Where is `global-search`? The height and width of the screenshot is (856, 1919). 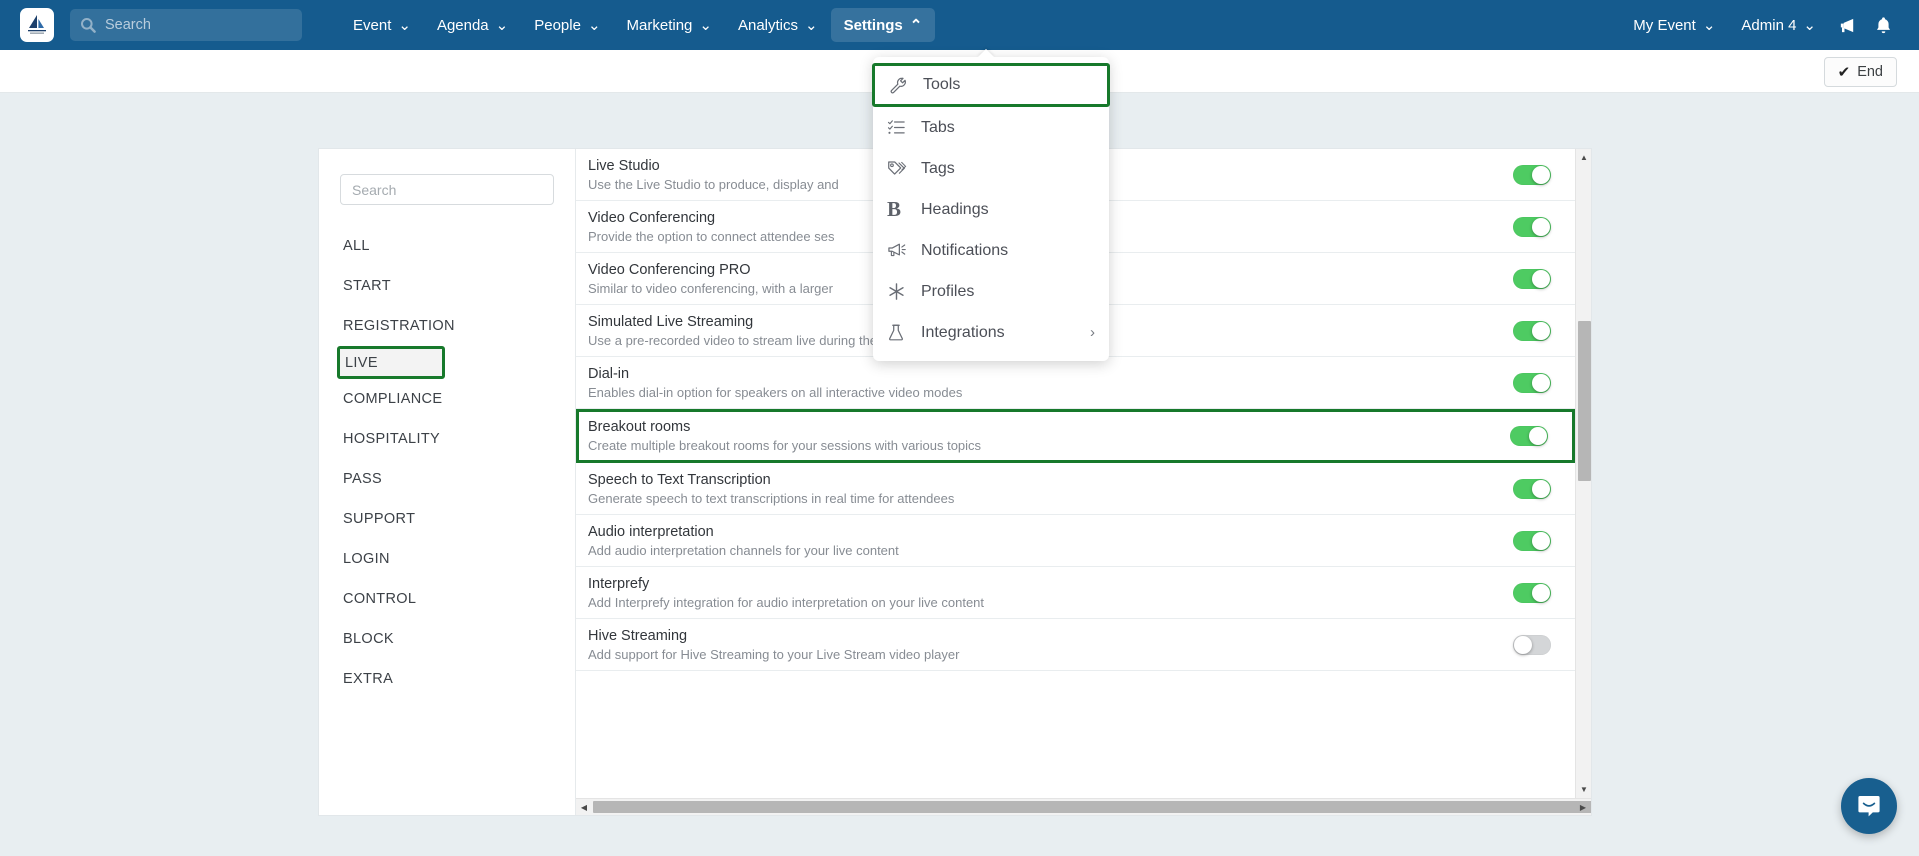
global-search is located at coordinates (186, 25).